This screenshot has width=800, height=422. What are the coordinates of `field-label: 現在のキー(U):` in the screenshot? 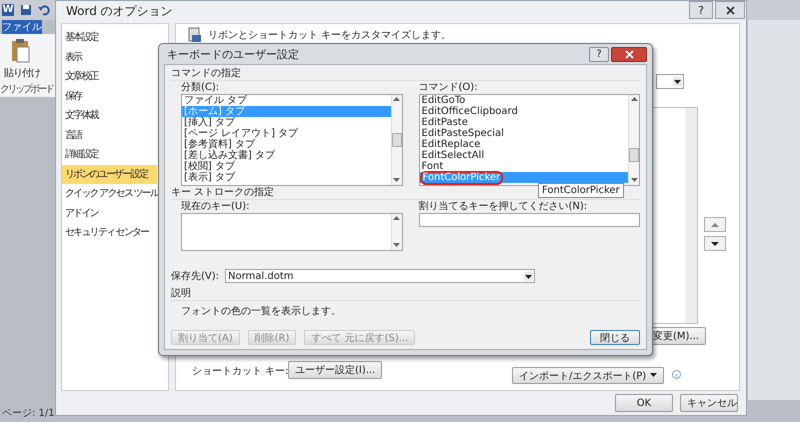 It's located at (215, 206).